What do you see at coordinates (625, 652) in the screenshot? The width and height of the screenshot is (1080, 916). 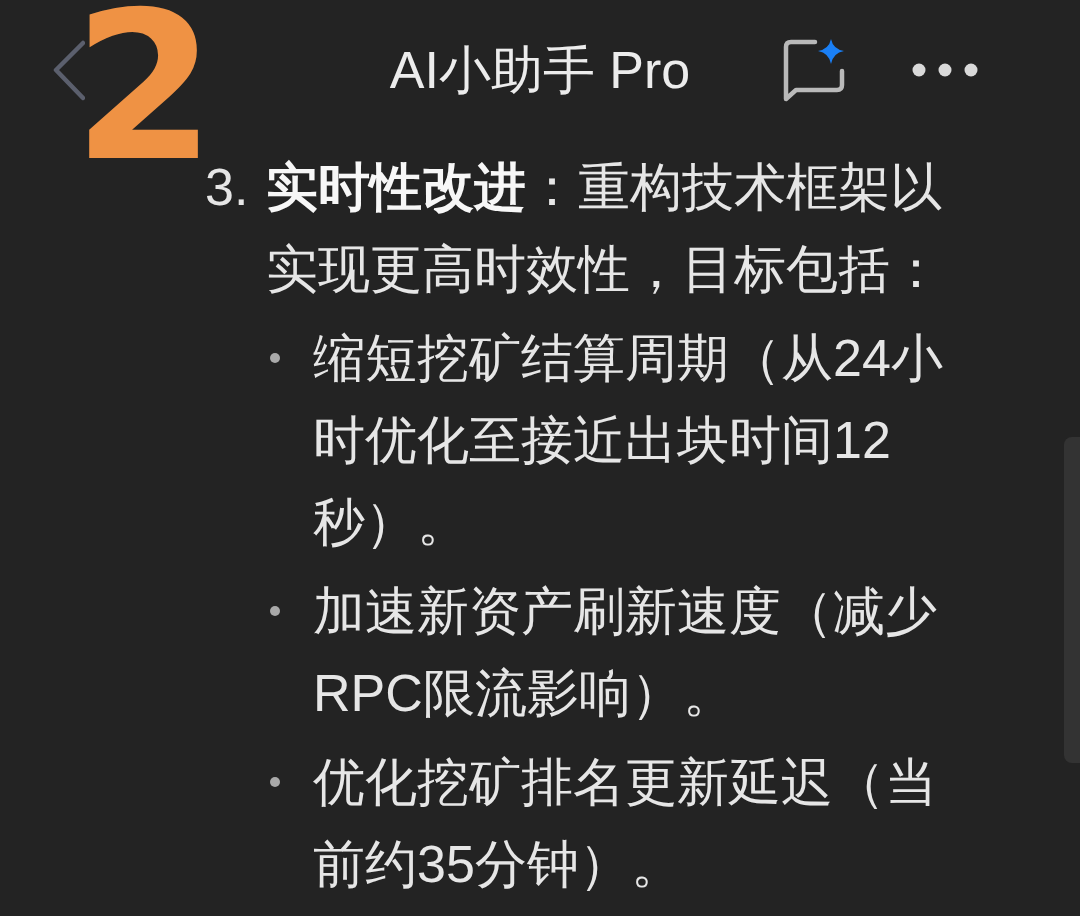 I see `bullet-item-text: 加速新资产刷新速度（减少RPC限流影响）。` at bounding box center [625, 652].